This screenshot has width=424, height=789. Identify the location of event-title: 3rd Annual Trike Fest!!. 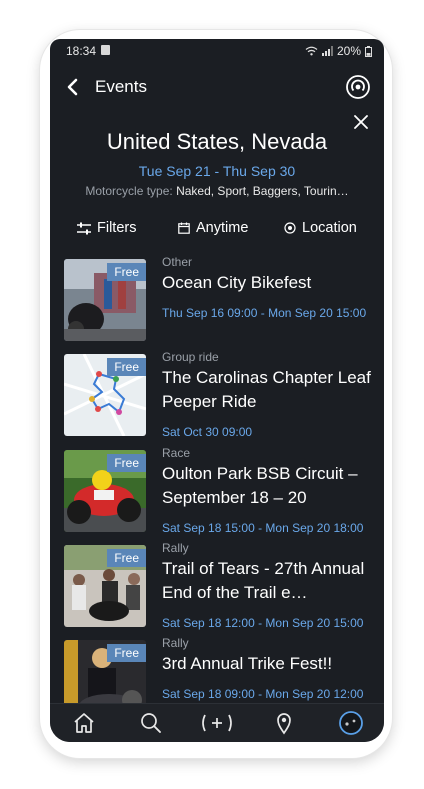
(247, 663).